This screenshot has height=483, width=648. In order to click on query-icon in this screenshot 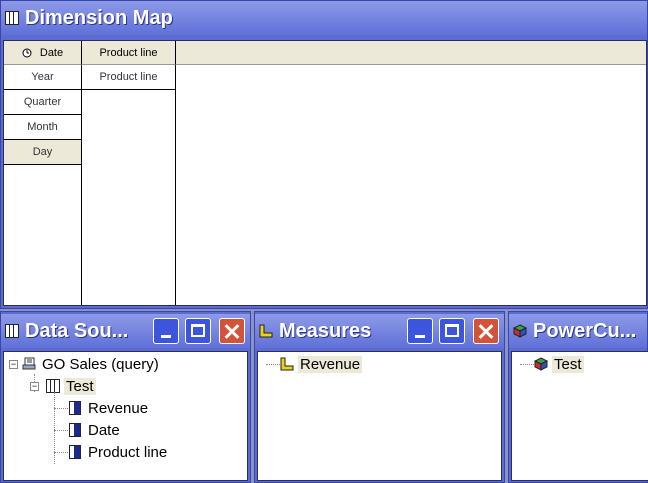, I will do `click(29, 363)`.